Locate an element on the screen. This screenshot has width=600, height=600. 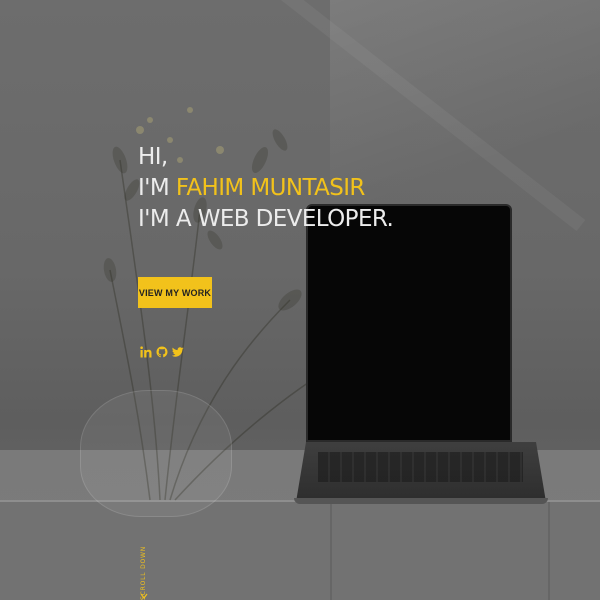
social-links is located at coordinates (162, 352).